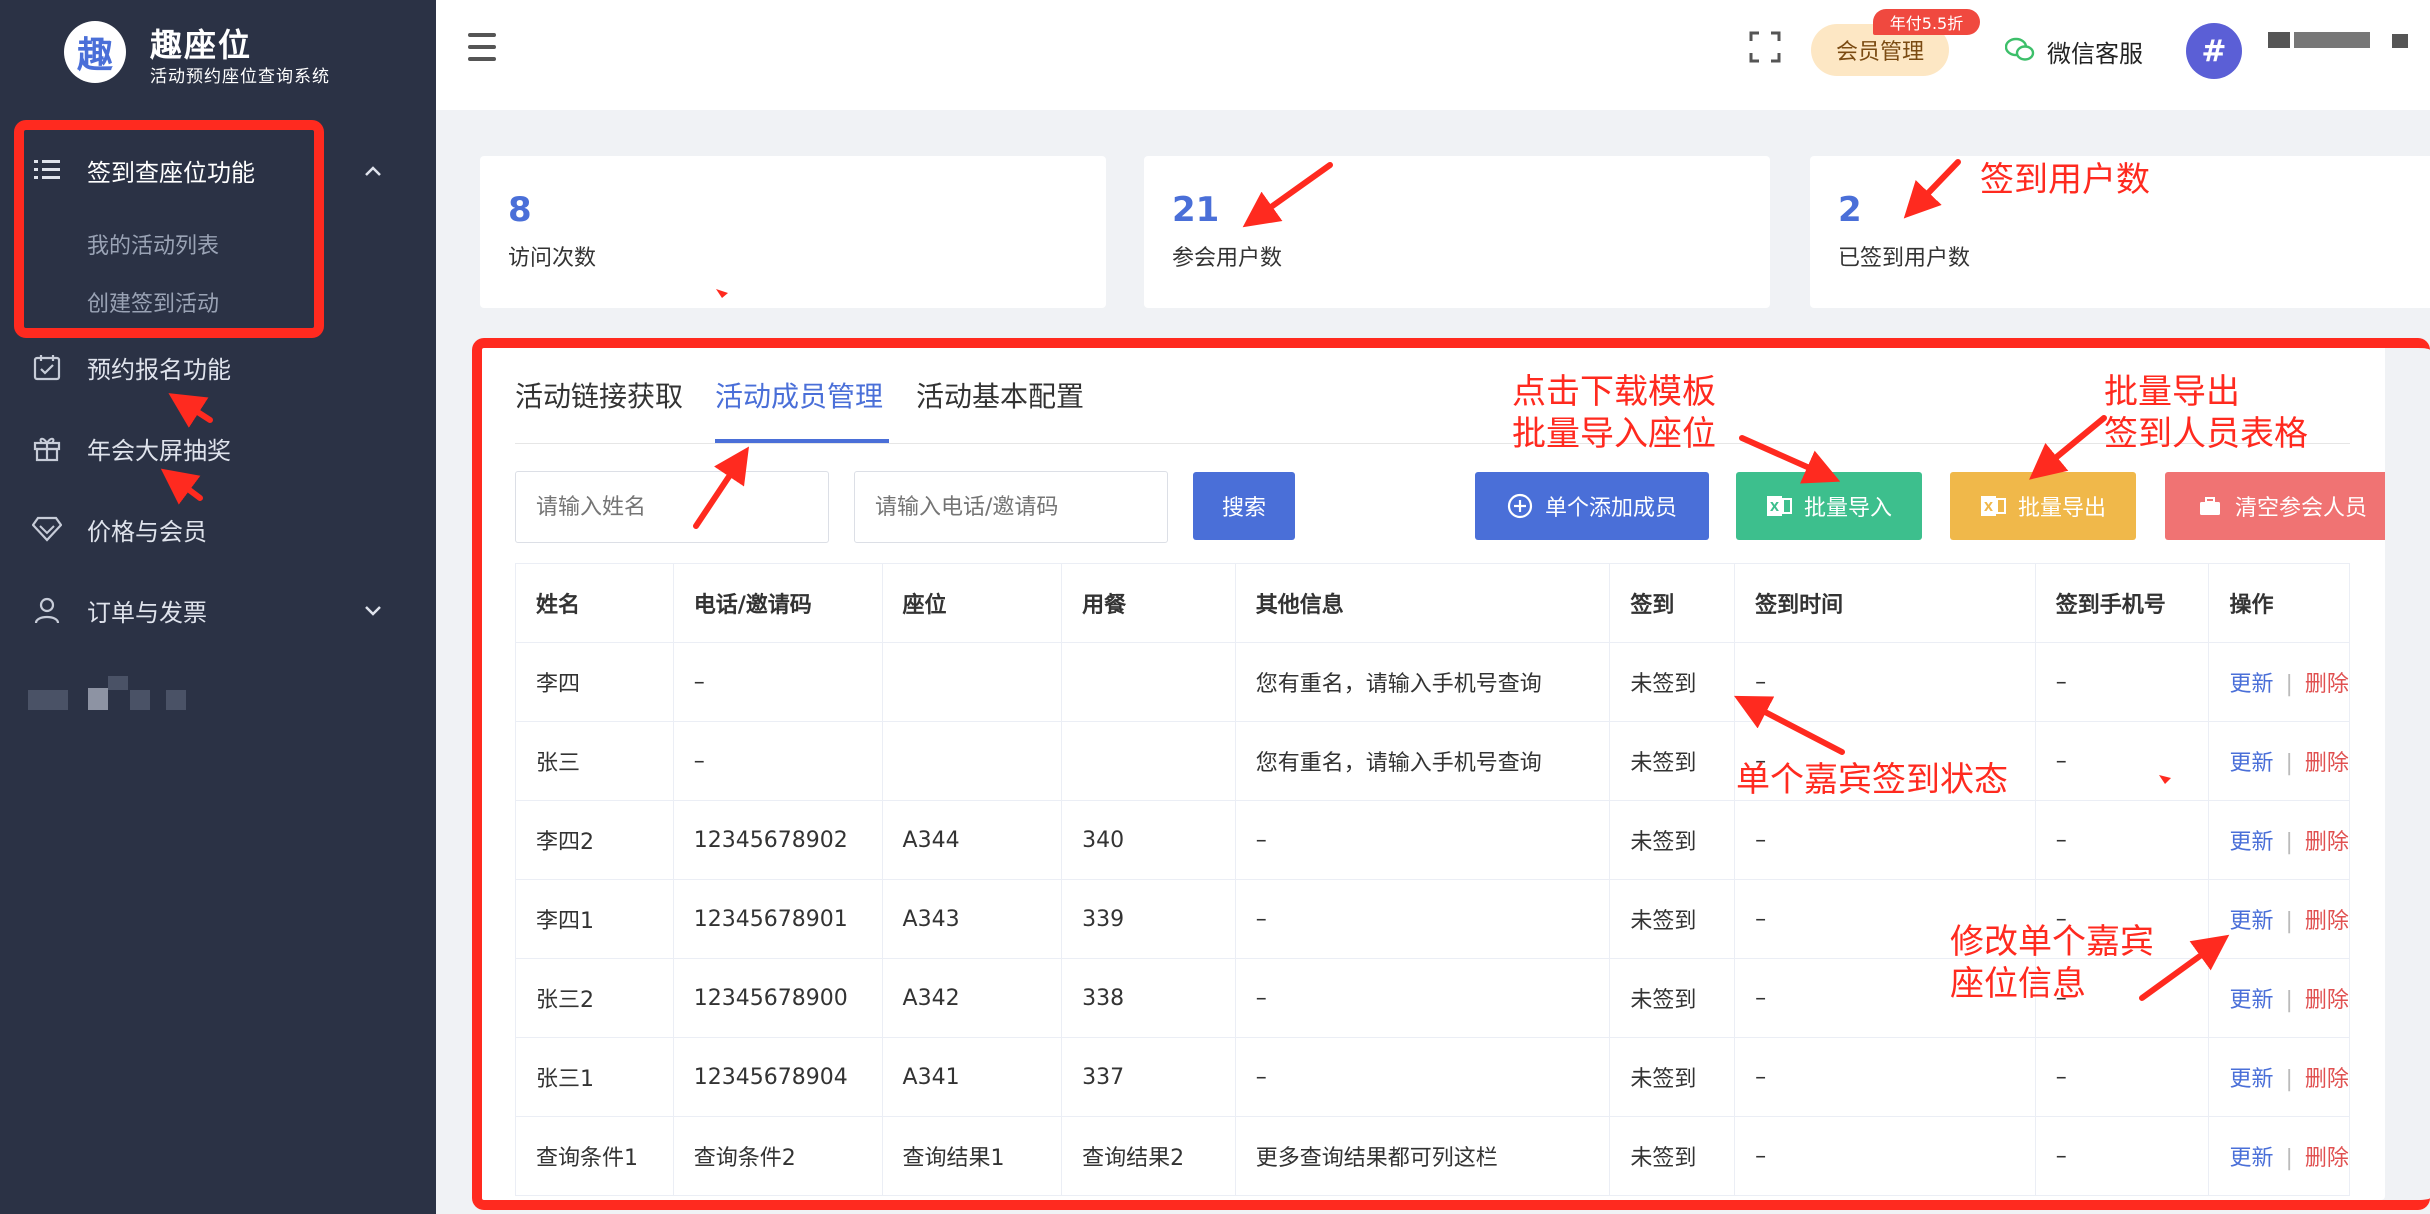  Describe the element at coordinates (672, 507) in the screenshot. I see `name-search-input` at that location.